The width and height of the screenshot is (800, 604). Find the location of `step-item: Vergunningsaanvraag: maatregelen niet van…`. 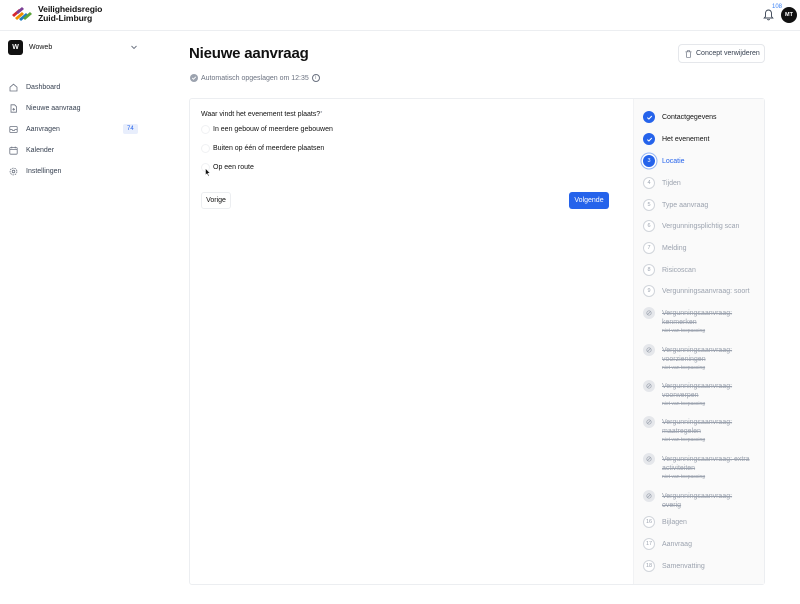

step-item: Vergunningsaanvraag: maatregelen niet van… is located at coordinates (696, 429).